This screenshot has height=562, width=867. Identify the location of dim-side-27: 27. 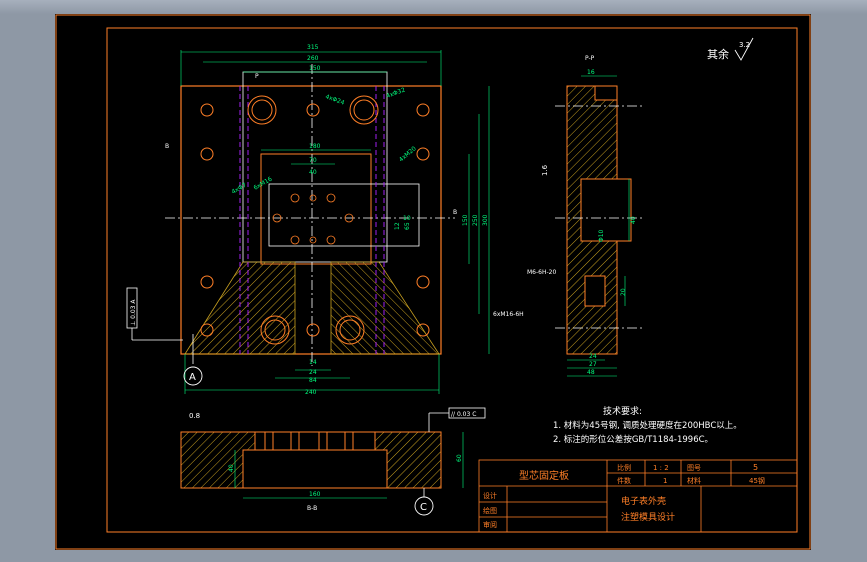
(593, 364).